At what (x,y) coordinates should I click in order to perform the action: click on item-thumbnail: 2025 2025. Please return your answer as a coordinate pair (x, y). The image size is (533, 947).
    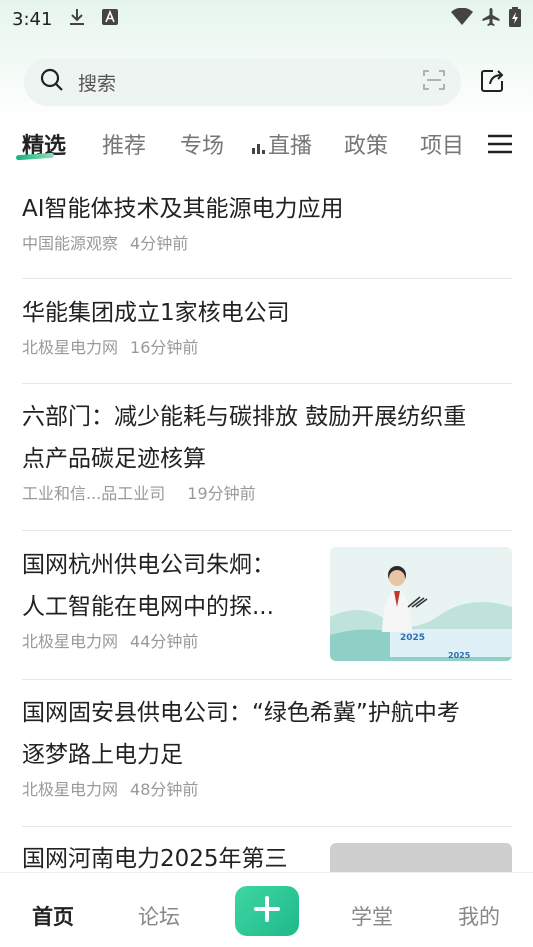
    Looking at the image, I should click on (421, 604).